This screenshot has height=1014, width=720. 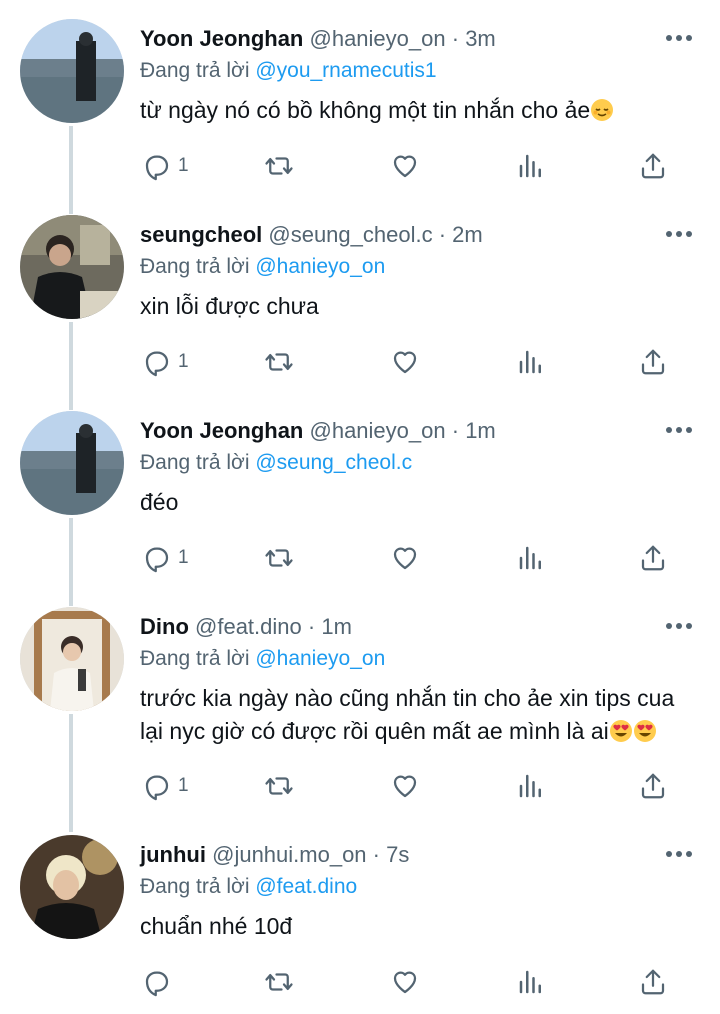 I want to click on replying-to: Đang trả lời @you_rnamecutis1, so click(x=288, y=71).